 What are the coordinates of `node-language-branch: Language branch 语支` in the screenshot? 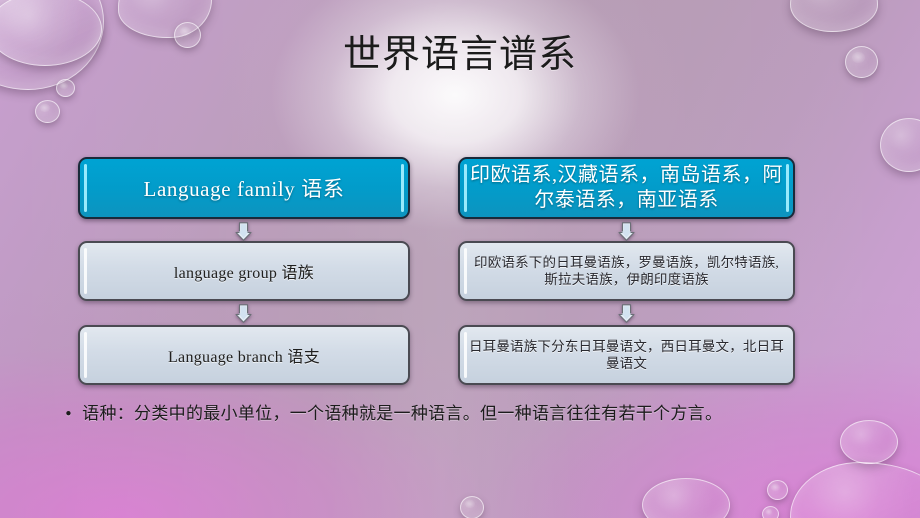 It's located at (244, 355).